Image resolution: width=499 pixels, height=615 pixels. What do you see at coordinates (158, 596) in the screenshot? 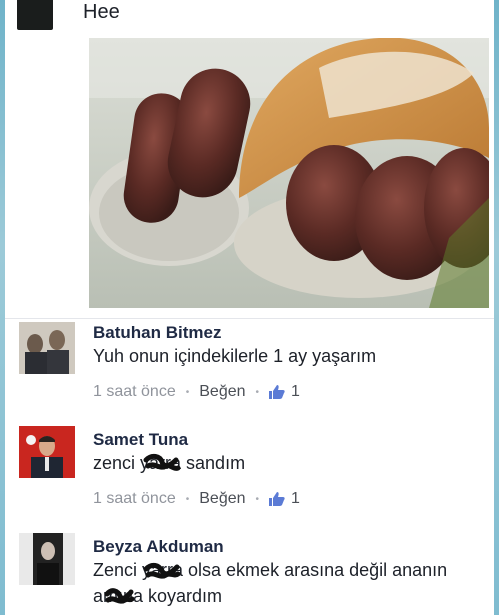
I see `comment-text-line2: amına koyardım` at bounding box center [158, 596].